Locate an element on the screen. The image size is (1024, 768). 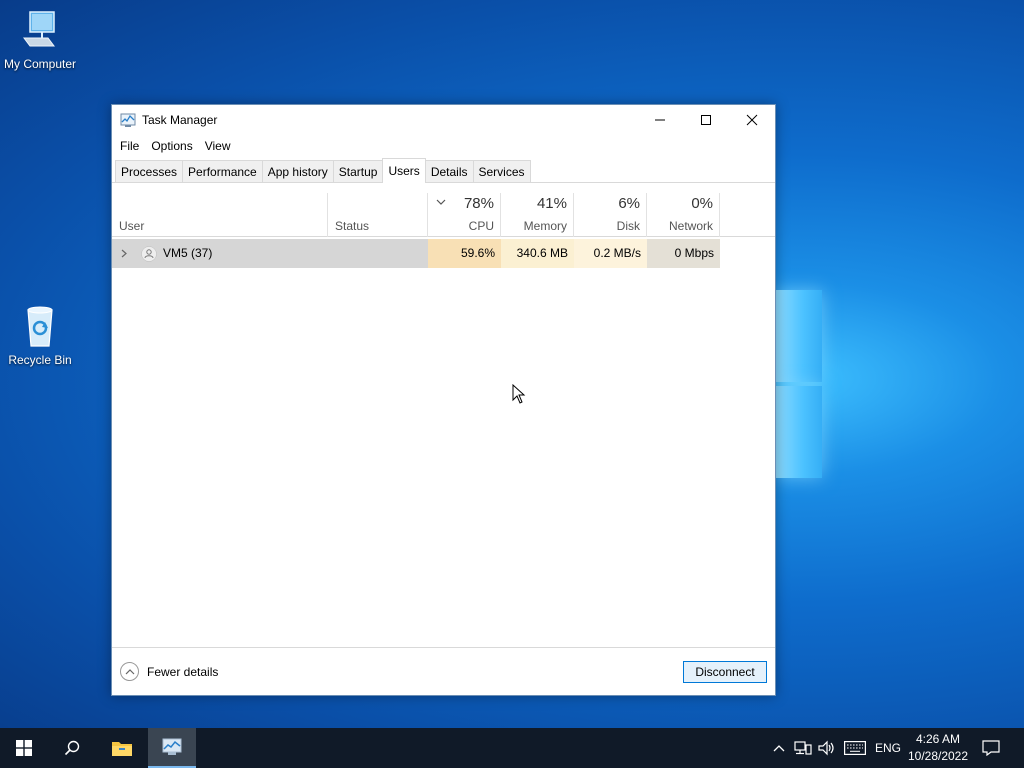
mouse-cursor-icon is located at coordinates (519, 394).